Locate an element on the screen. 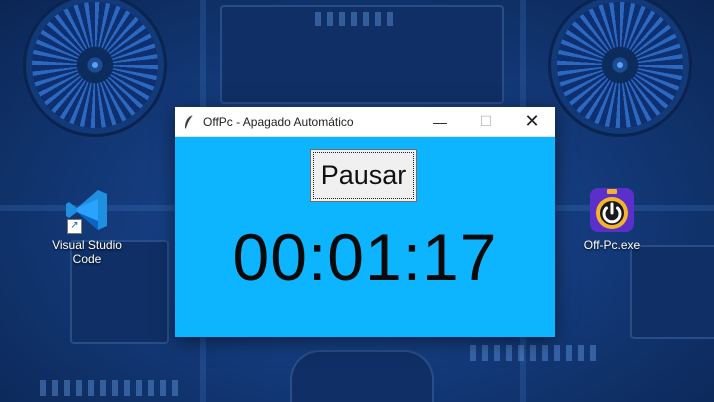 The width and height of the screenshot is (714, 402). feather-icon is located at coordinates (189, 122).